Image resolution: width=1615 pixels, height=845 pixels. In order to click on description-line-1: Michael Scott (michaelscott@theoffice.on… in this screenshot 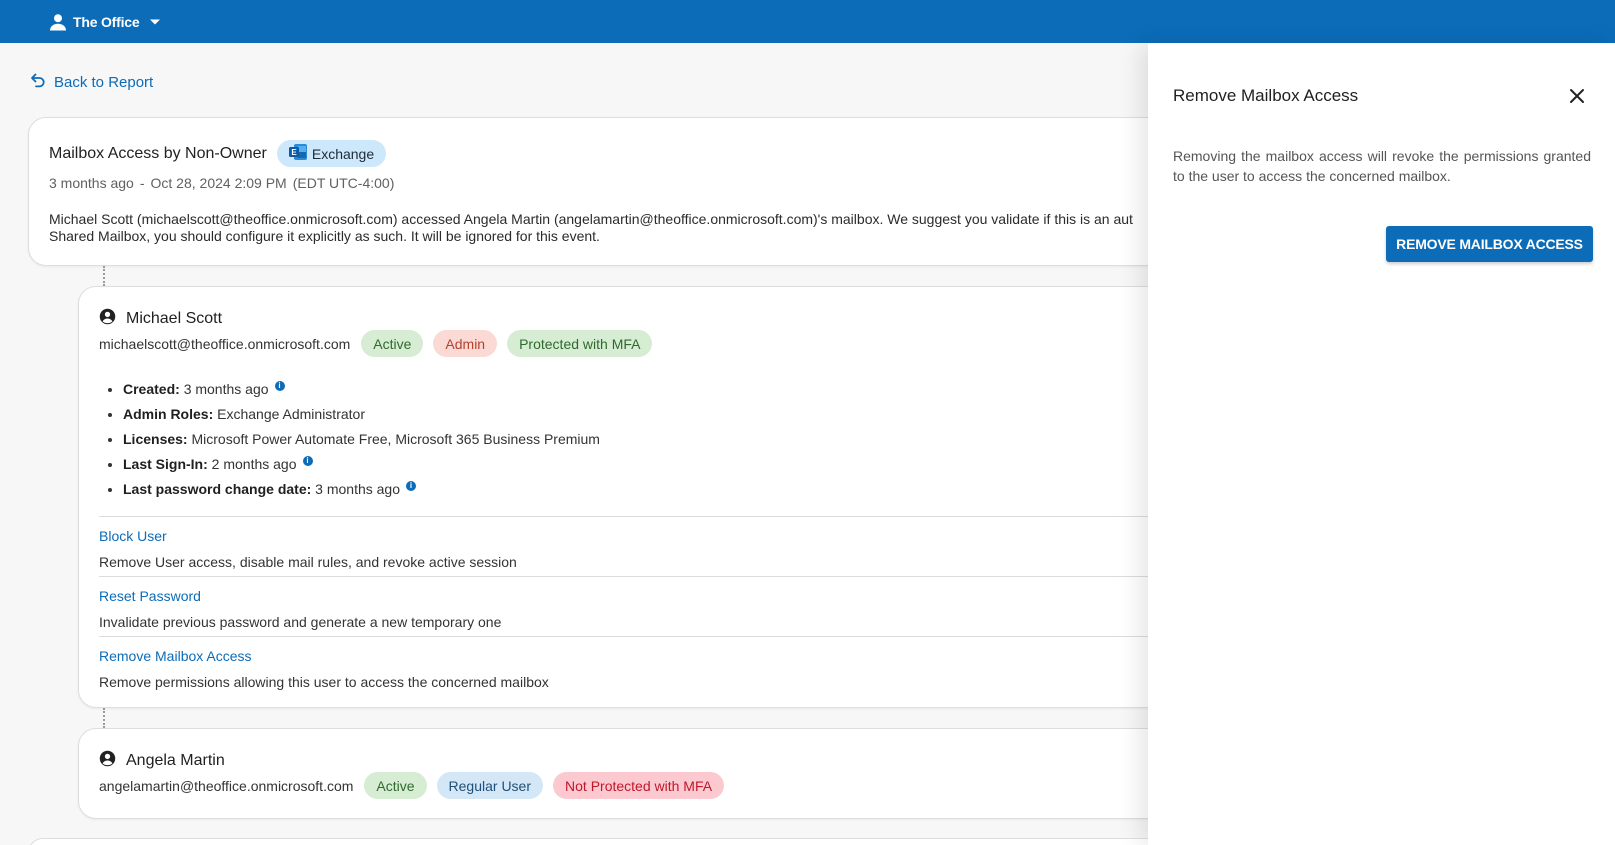, I will do `click(591, 219)`.